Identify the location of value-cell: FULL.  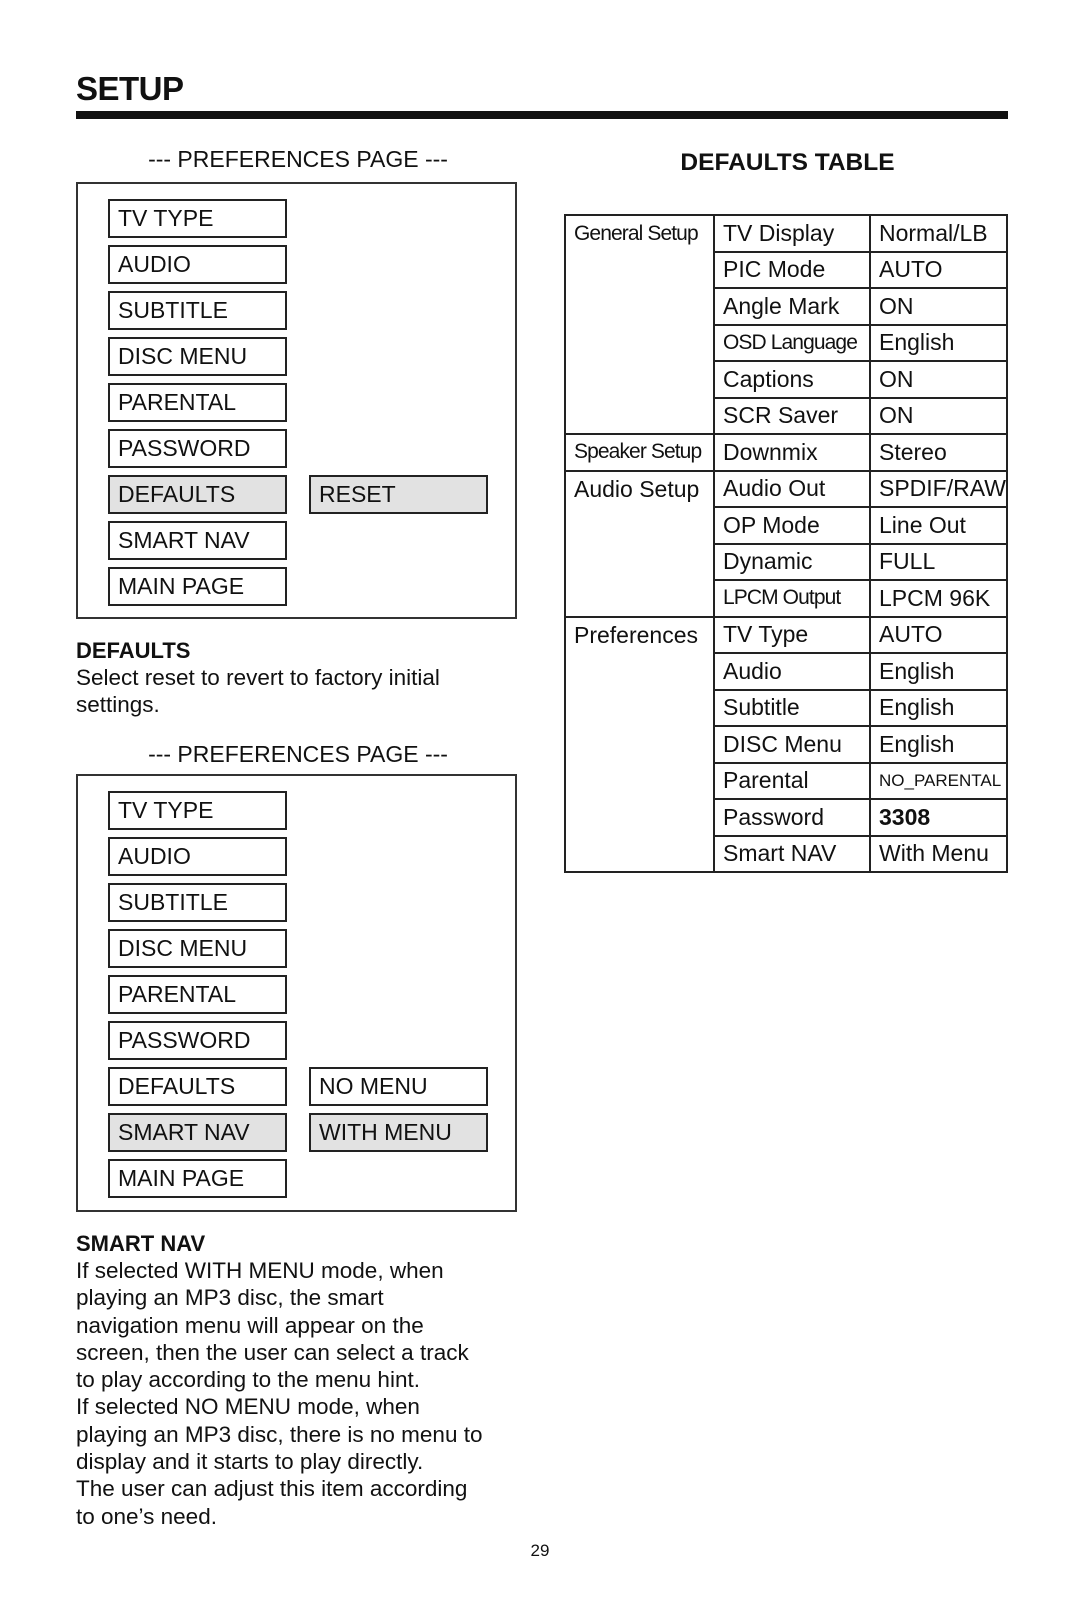
(938, 561).